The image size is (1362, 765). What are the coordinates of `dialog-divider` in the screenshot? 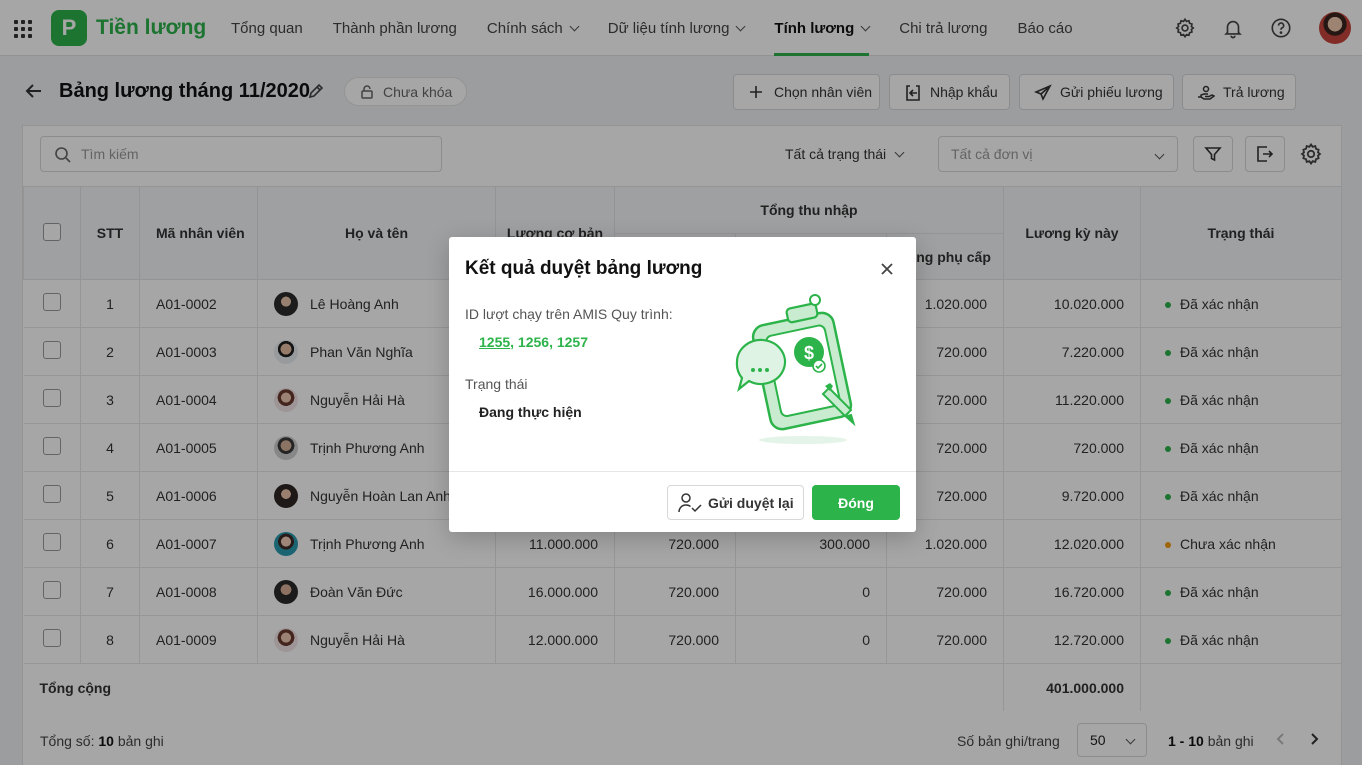 It's located at (682, 471).